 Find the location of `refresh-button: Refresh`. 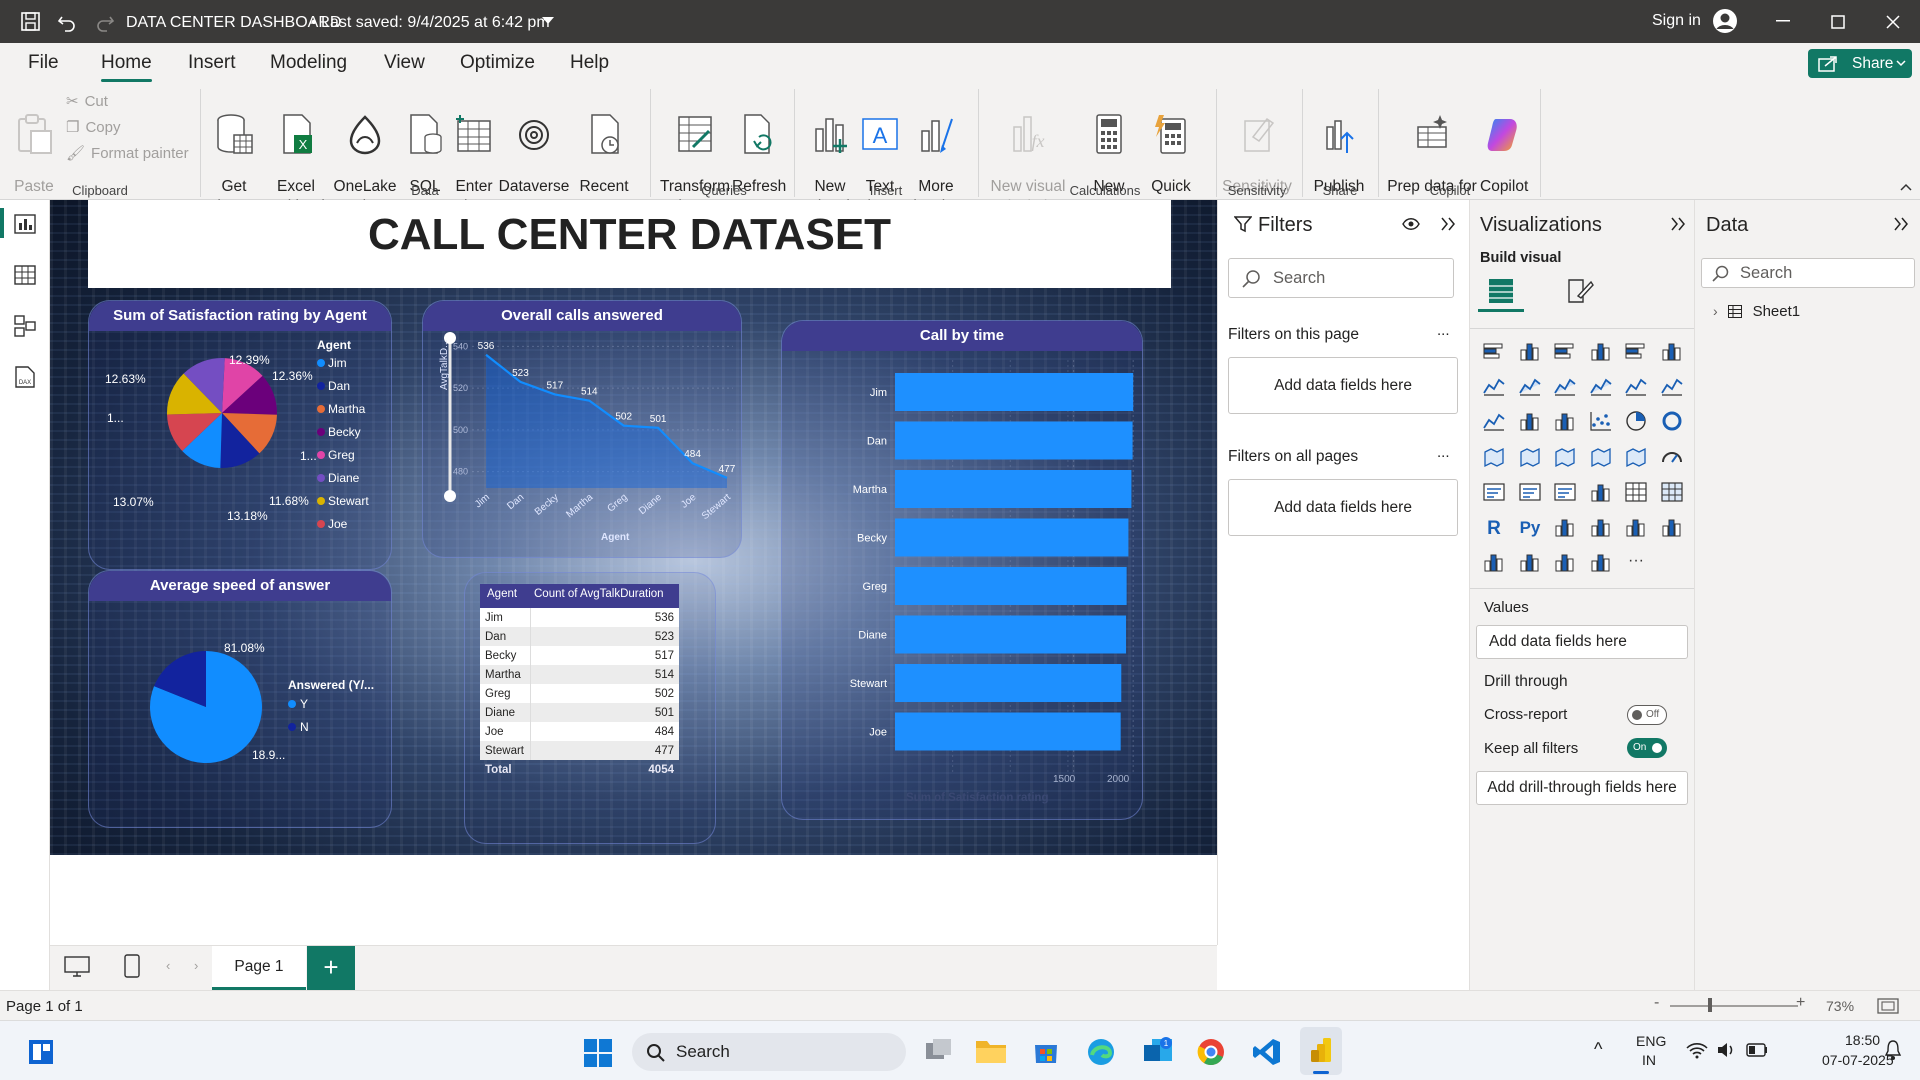

refresh-button: Refresh is located at coordinates (759, 145).